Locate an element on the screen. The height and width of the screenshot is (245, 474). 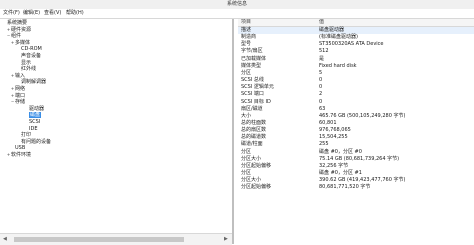
property-name: 扇区/磁道 is located at coordinates (252, 108).